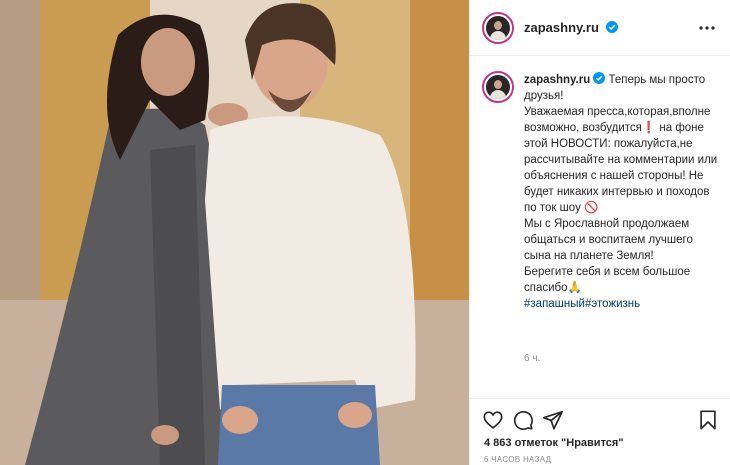  What do you see at coordinates (532, 358) in the screenshot?
I see `caption-time: 6 ч.` at bounding box center [532, 358].